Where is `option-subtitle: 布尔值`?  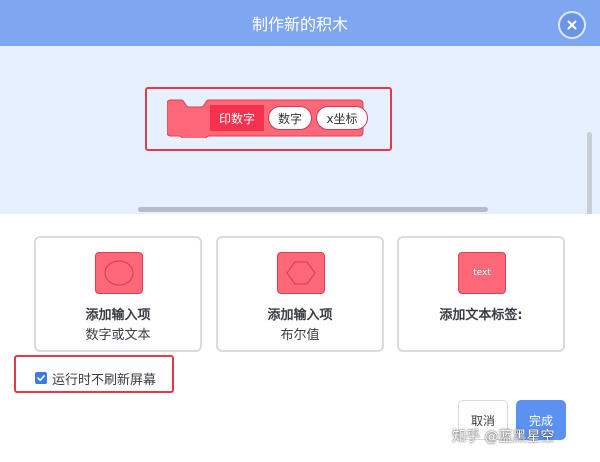
option-subtitle: 布尔值 is located at coordinates (300, 335).